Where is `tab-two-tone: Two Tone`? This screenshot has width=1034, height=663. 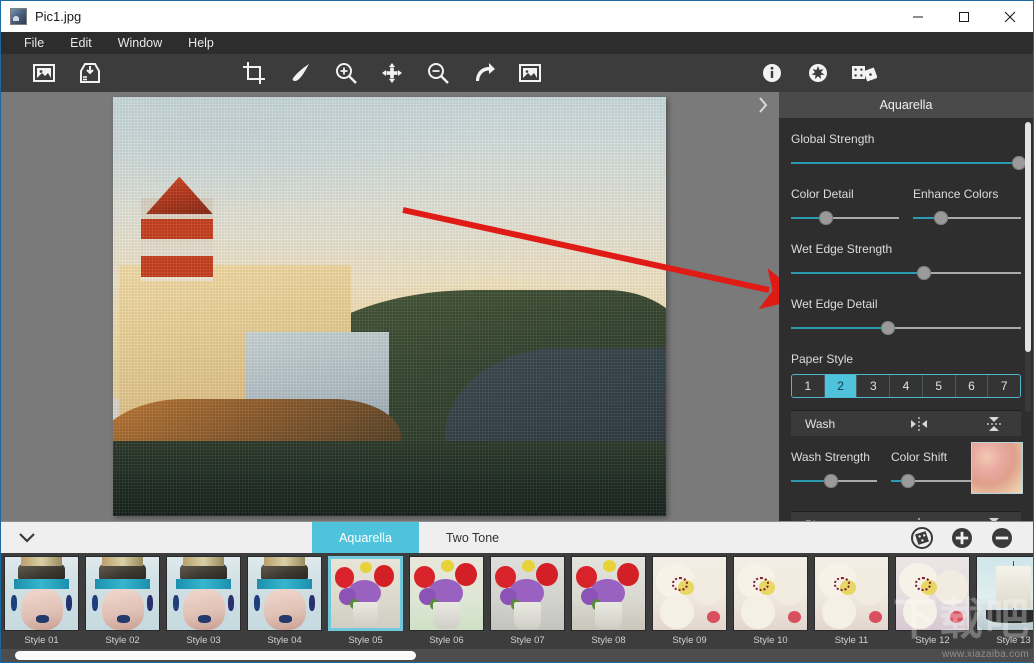
tab-two-tone: Two Tone is located at coordinates (472, 537).